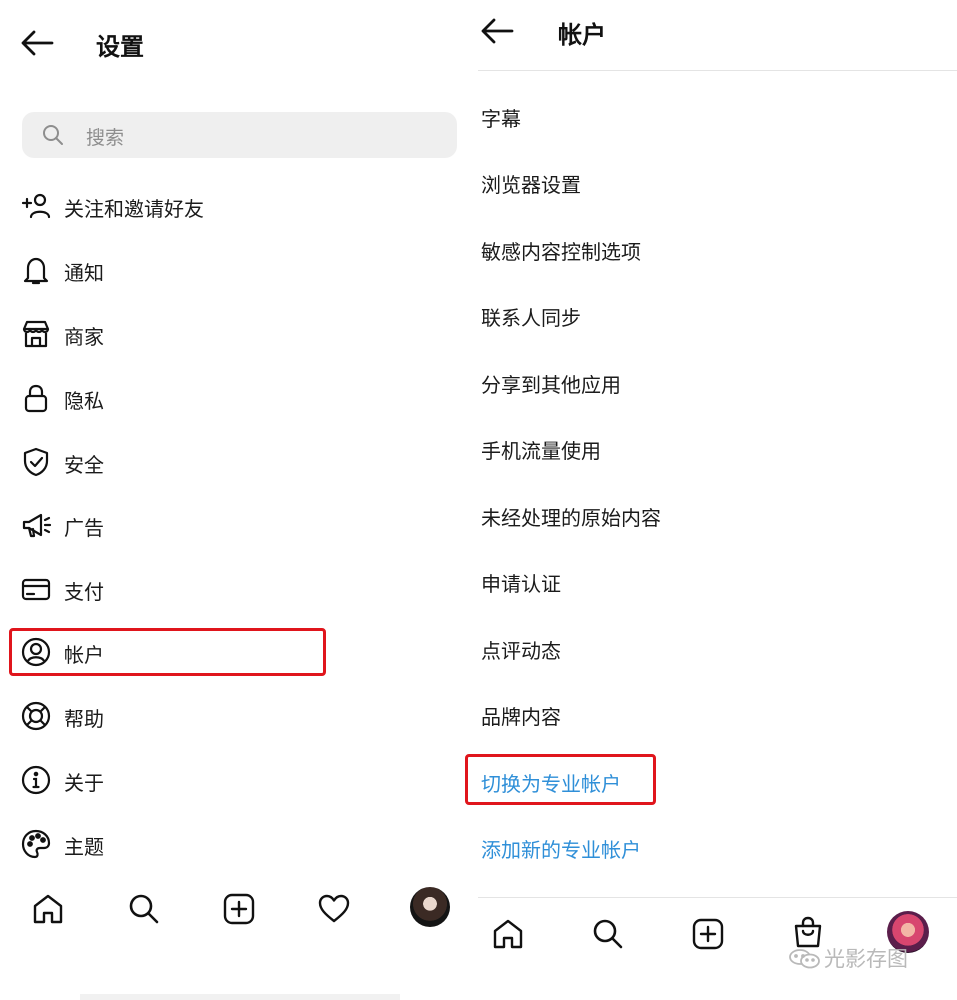 The height and width of the screenshot is (1000, 957). Describe the element at coordinates (84, 783) in the screenshot. I see `menu-label: 关于` at that location.